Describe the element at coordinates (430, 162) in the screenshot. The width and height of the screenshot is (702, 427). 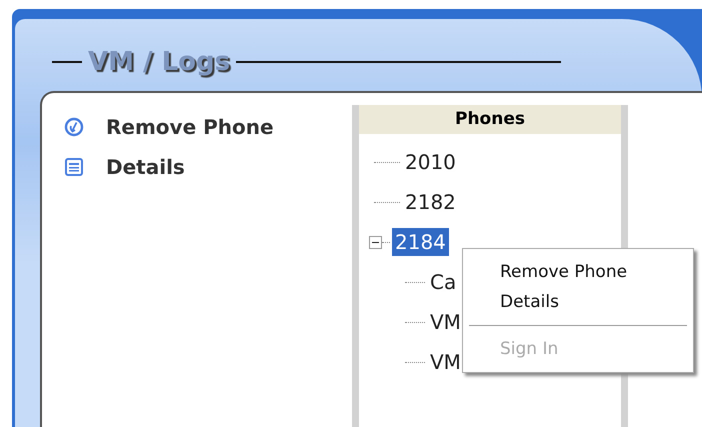
I see `tree-item: 2010` at that location.